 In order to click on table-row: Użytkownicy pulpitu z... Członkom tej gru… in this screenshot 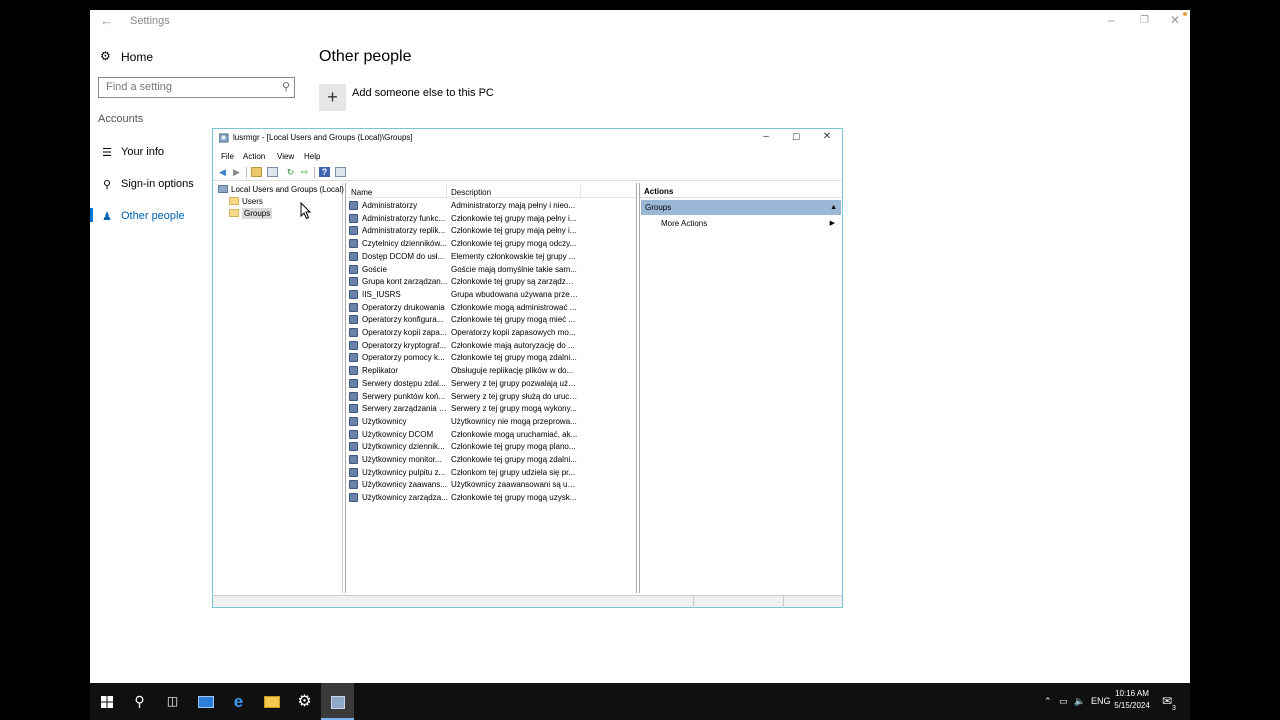, I will do `click(492, 473)`.